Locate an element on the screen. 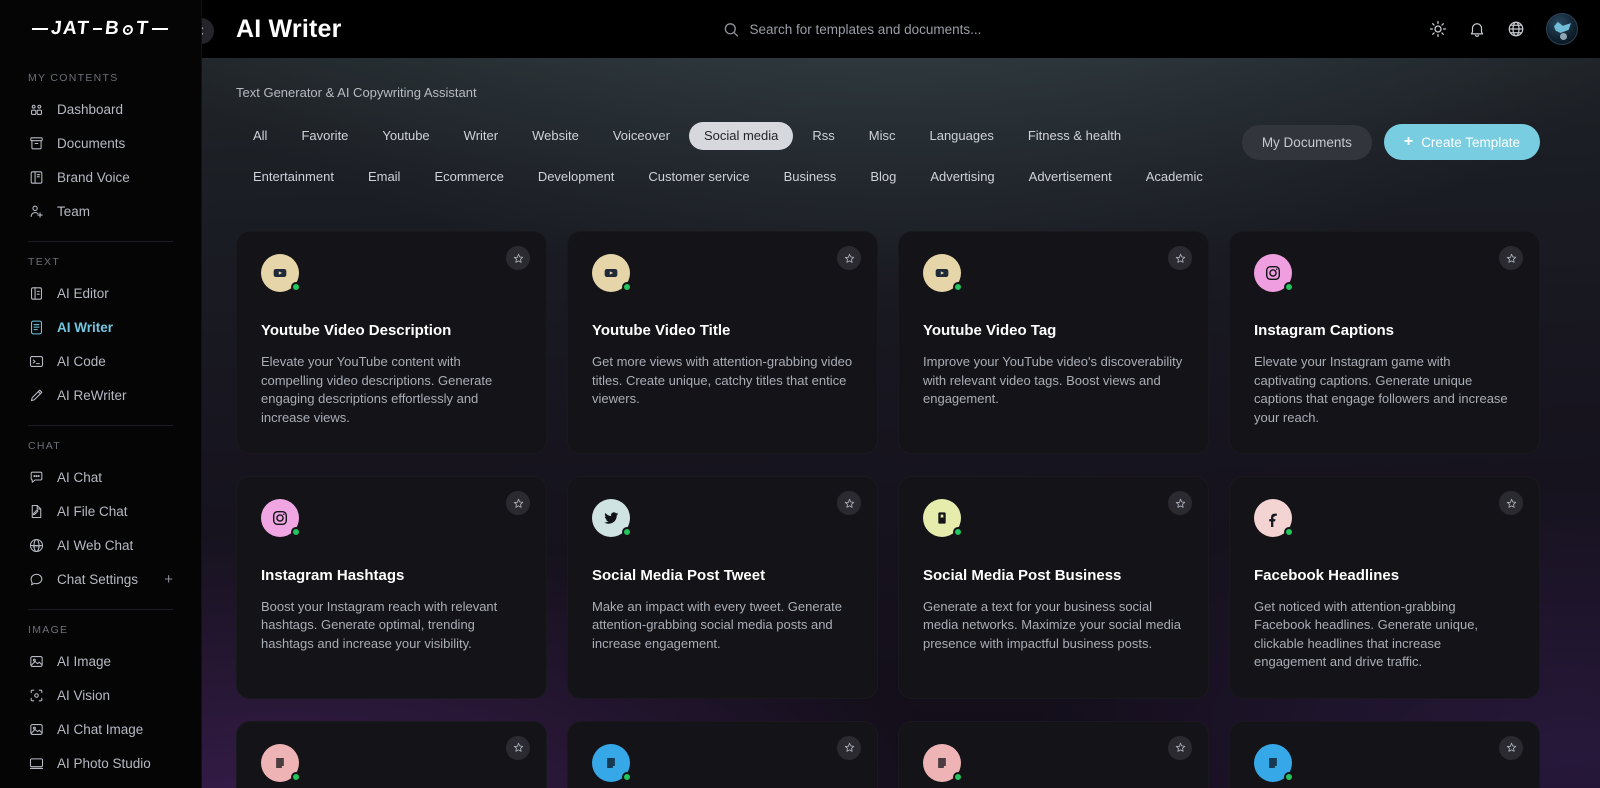  brand-logo: JAT B T is located at coordinates (100, 29).